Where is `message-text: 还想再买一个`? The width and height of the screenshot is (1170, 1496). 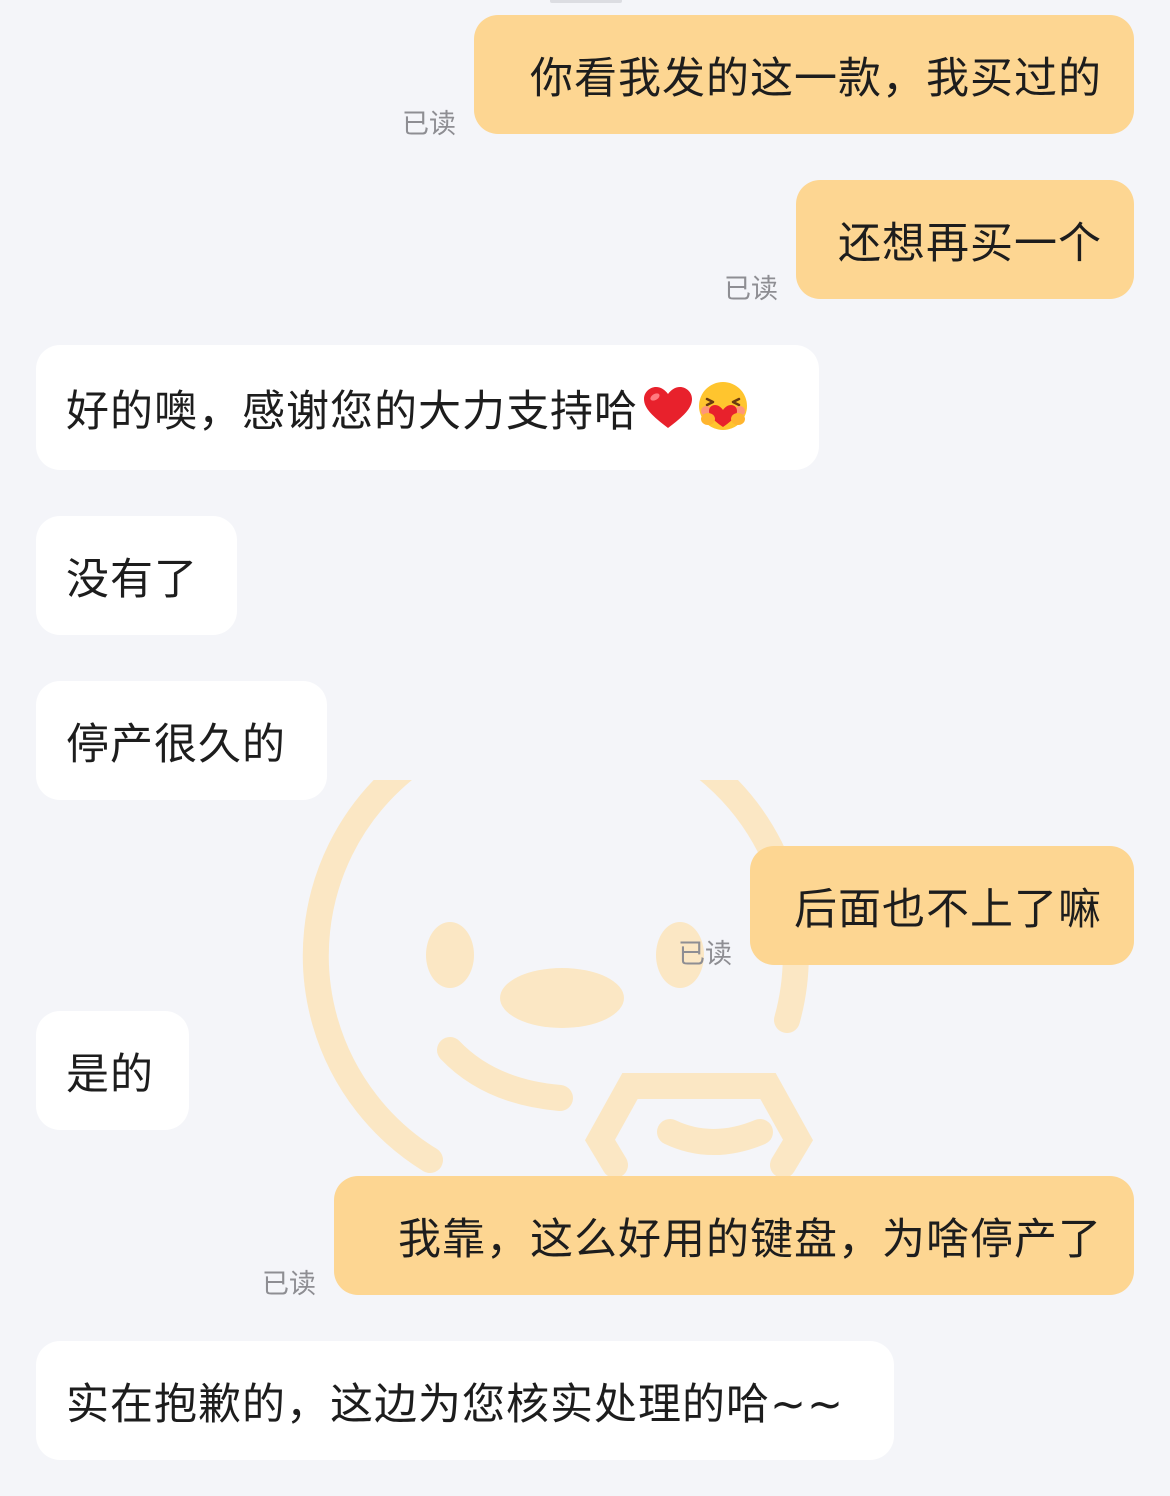 message-text: 还想再买一个 is located at coordinates (970, 243).